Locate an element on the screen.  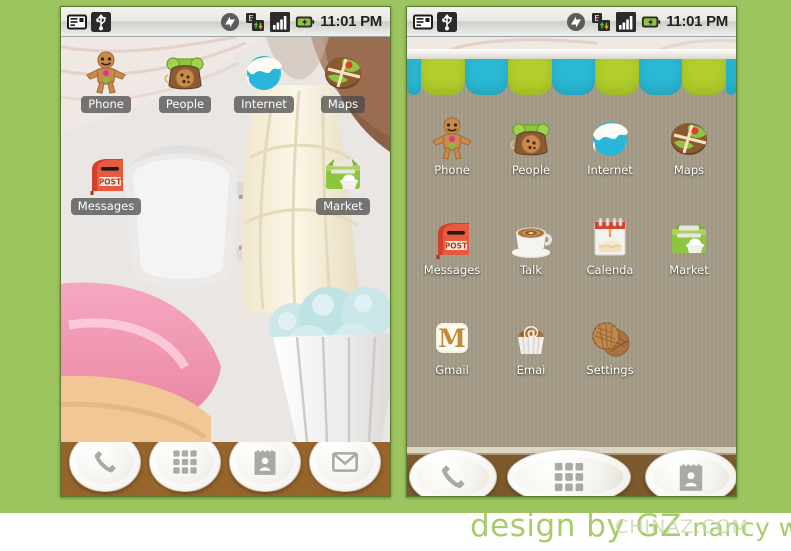
app-maps-left: Maps is located at coordinates (343, 78).